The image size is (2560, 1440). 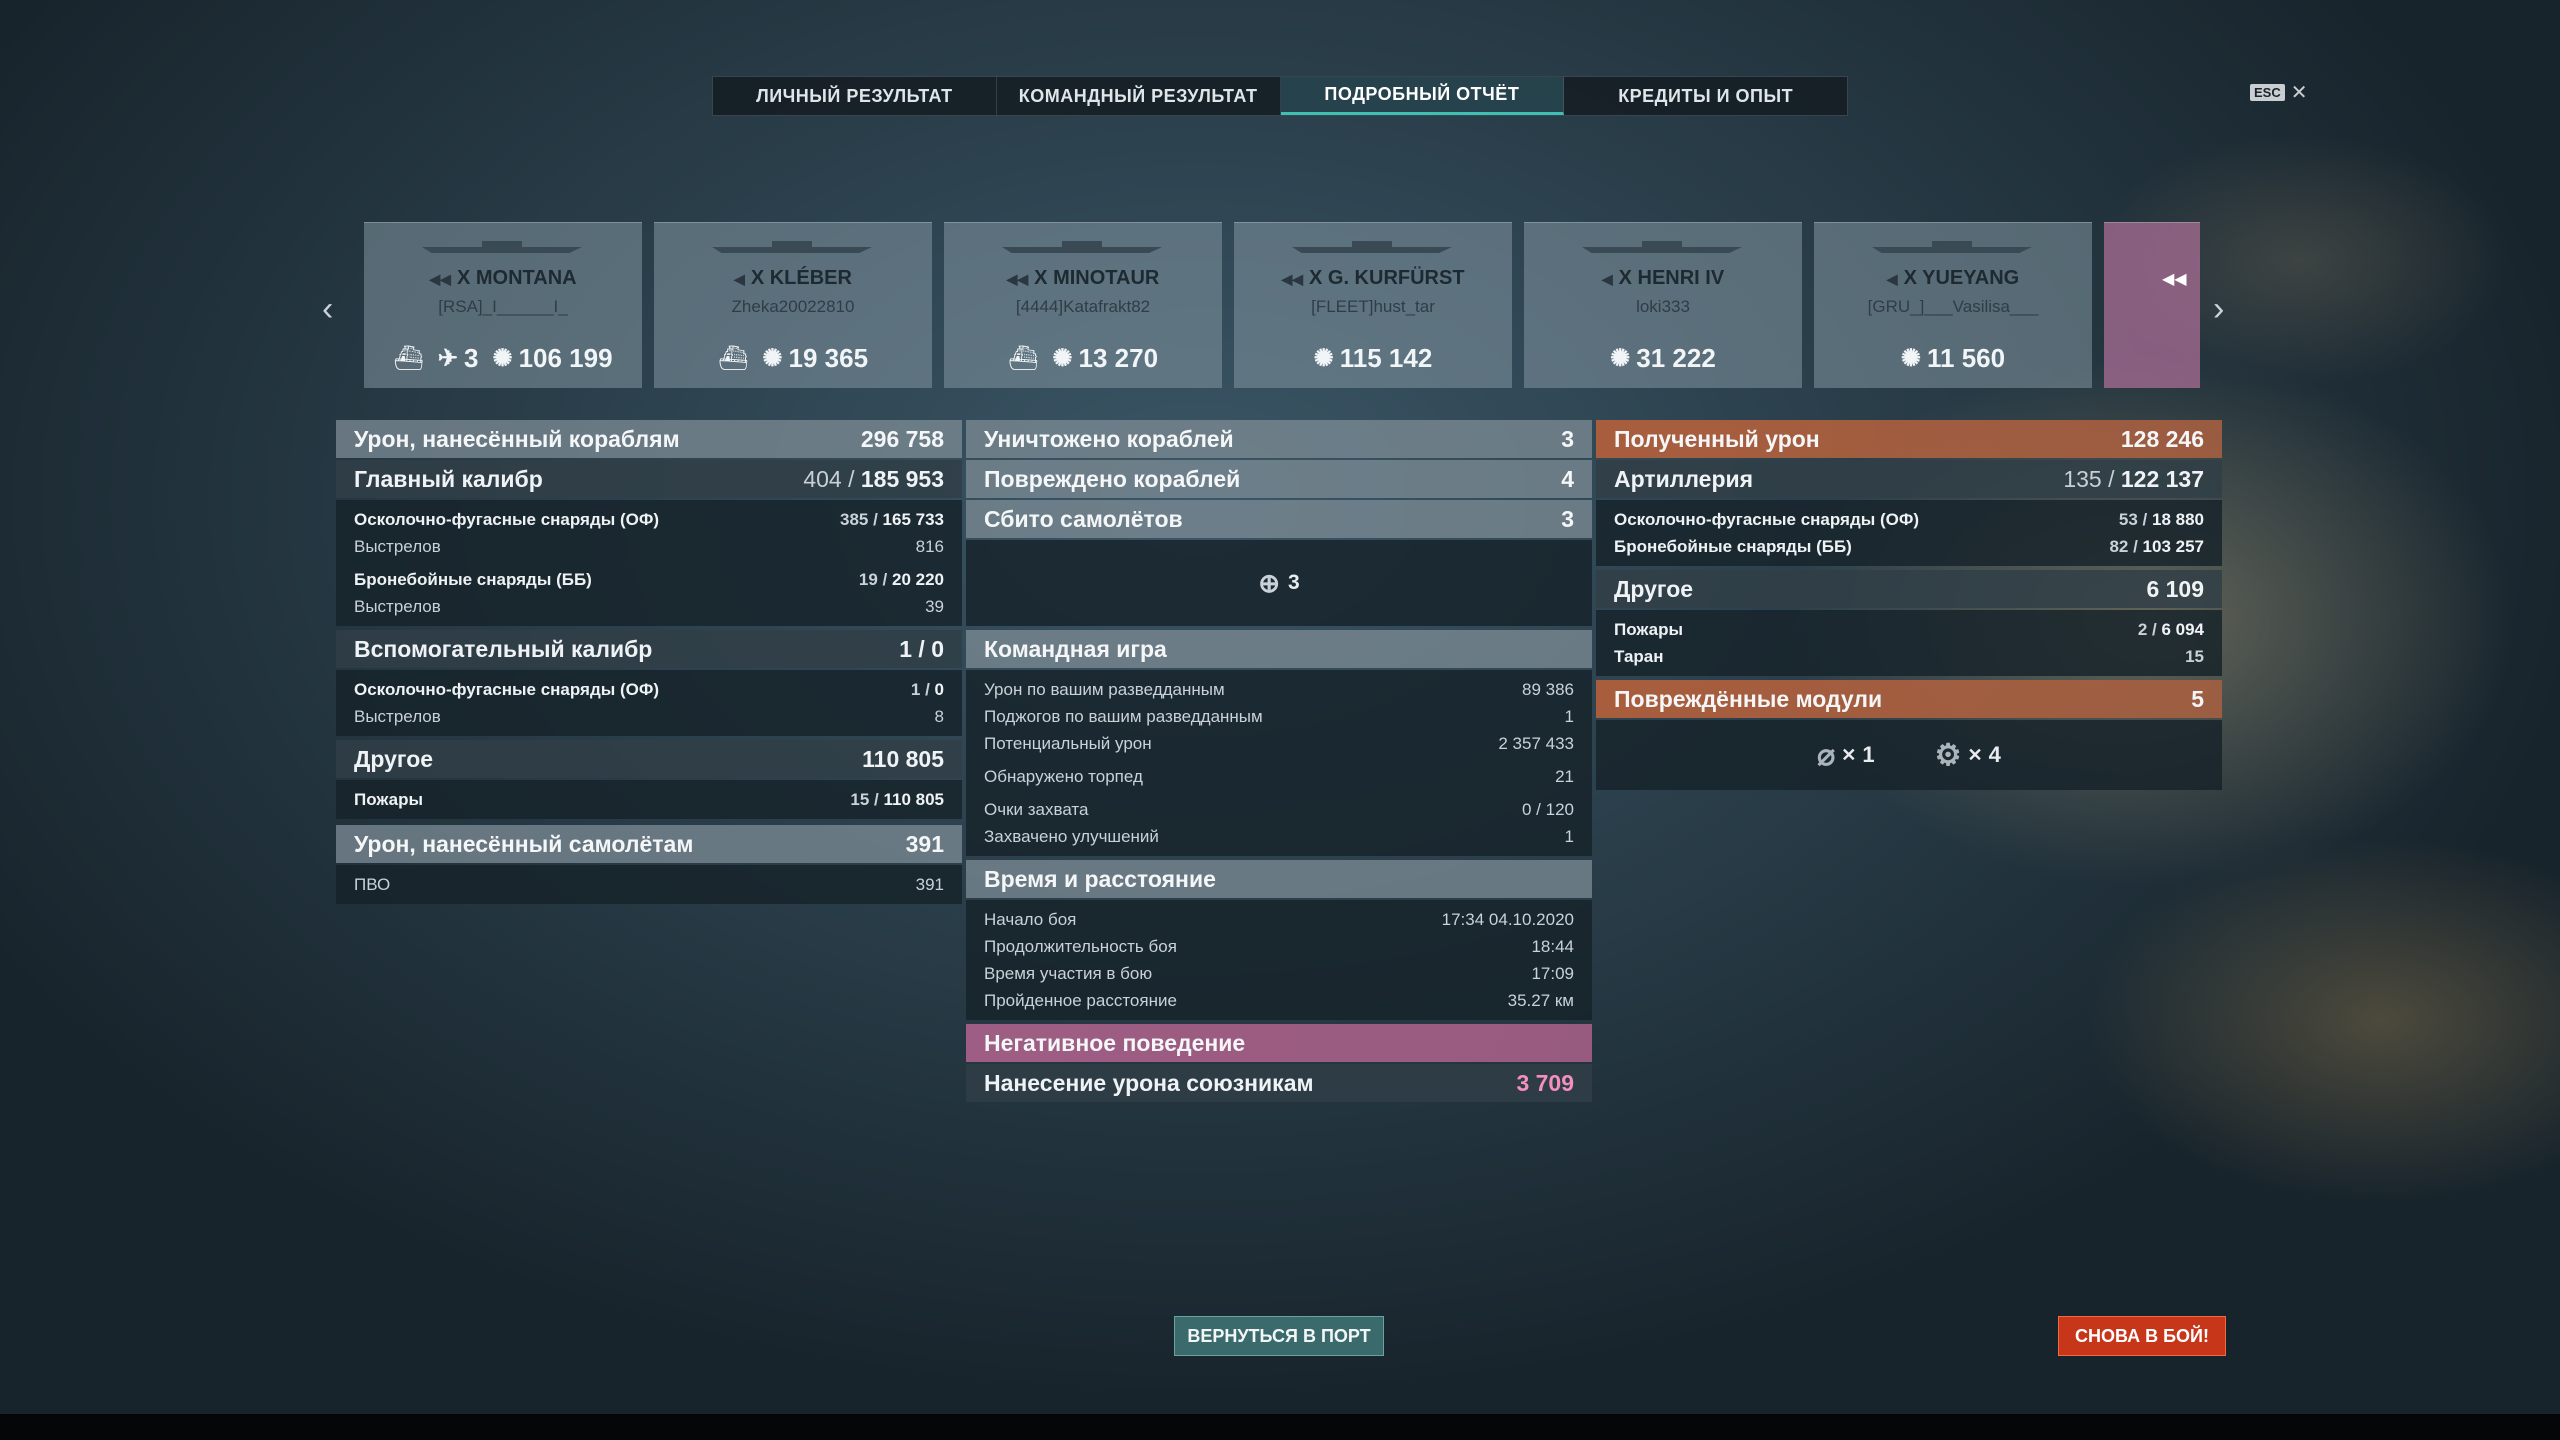 What do you see at coordinates (1536, 743) in the screenshot?
I see `row-value: 2 357 433` at bounding box center [1536, 743].